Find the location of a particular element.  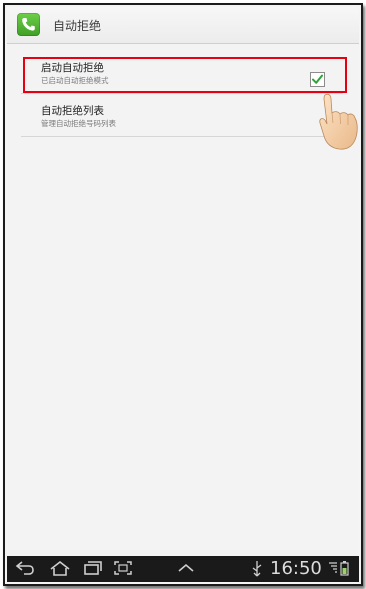

screenshot-icon is located at coordinates (123, 570).